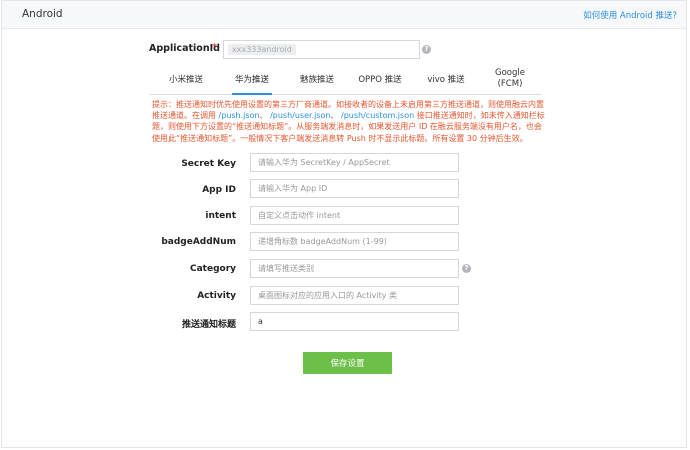  Describe the element at coordinates (354, 188) in the screenshot. I see `app-id-input` at that location.